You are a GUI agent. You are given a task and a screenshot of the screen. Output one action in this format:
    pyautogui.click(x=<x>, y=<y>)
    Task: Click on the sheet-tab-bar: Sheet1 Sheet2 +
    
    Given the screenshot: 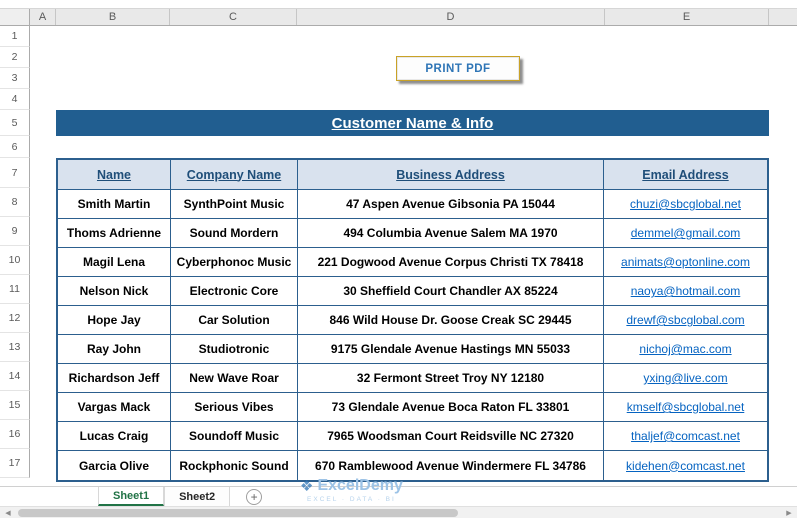 What is the action you would take?
    pyautogui.click(x=398, y=496)
    